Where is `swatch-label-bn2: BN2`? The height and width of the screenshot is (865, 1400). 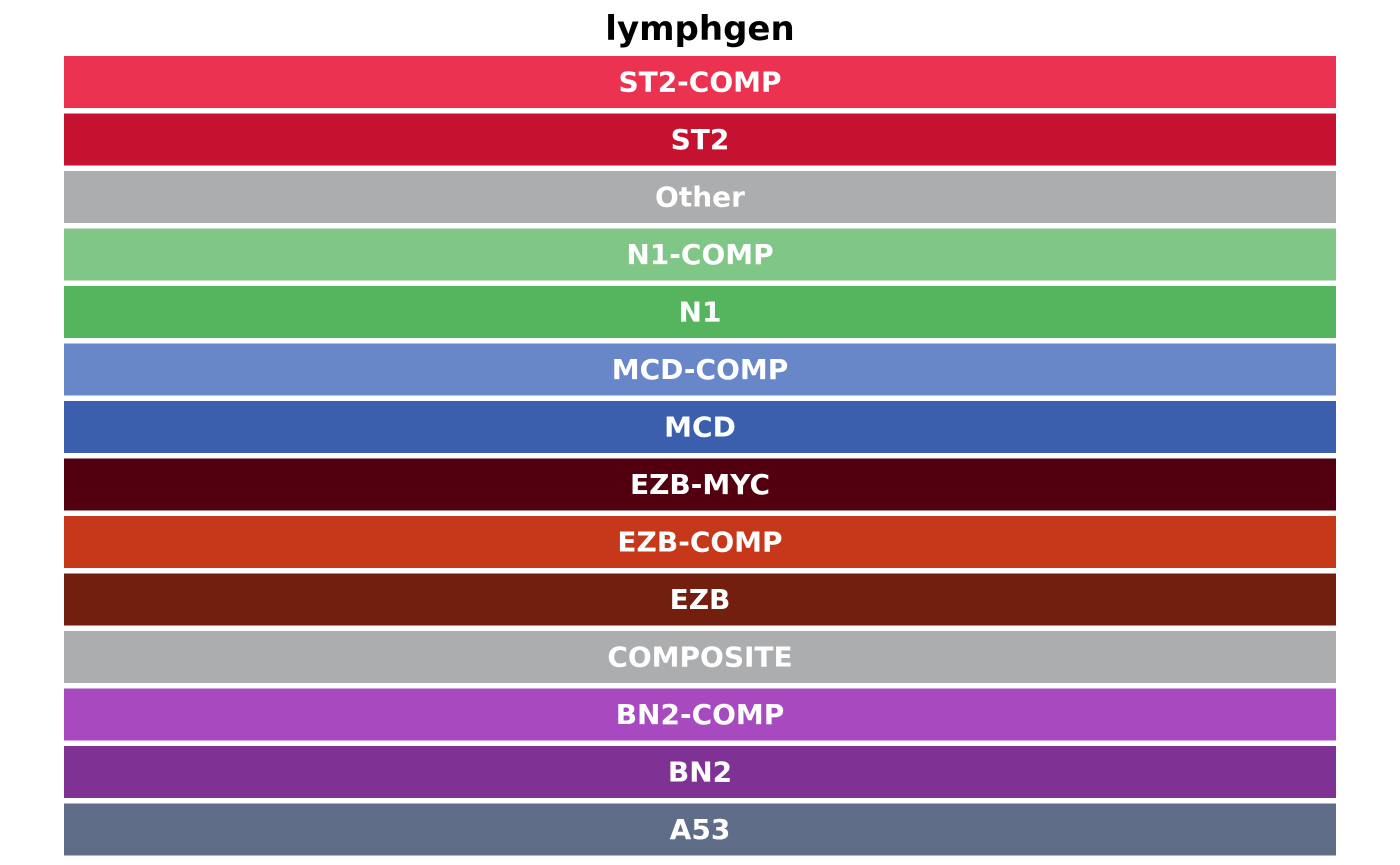 swatch-label-bn2: BN2 is located at coordinates (700, 772).